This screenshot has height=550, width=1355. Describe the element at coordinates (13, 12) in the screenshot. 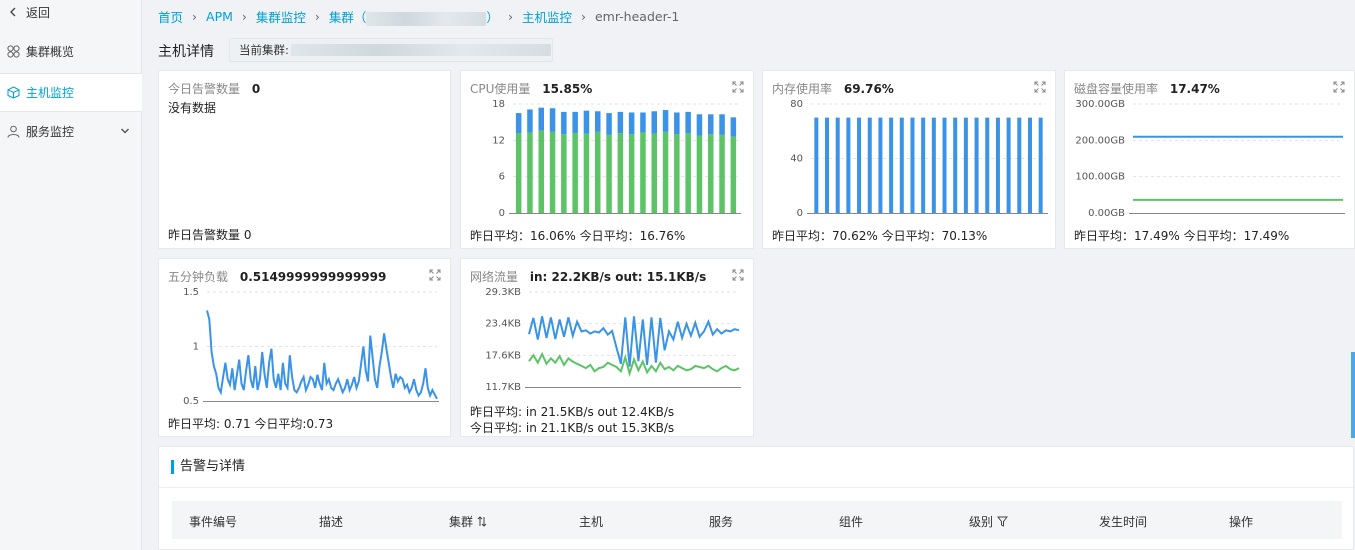

I see `chevron-left-icon` at that location.